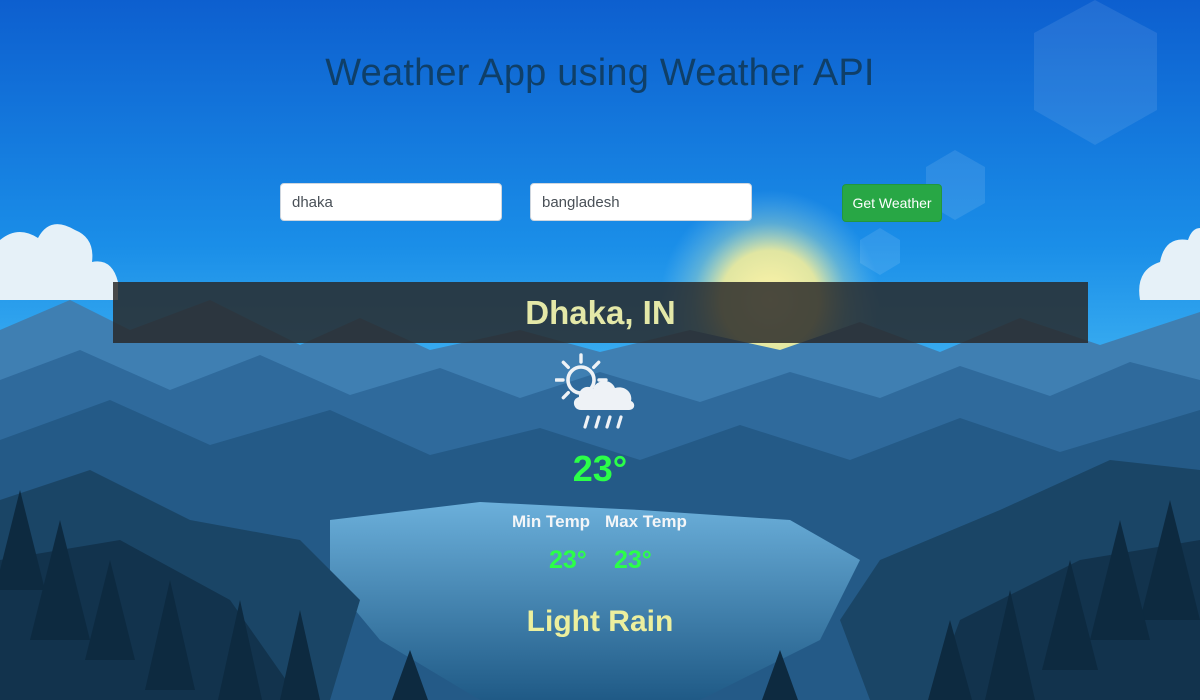 This screenshot has width=1200, height=700. I want to click on current-temperature: 23°, so click(600, 468).